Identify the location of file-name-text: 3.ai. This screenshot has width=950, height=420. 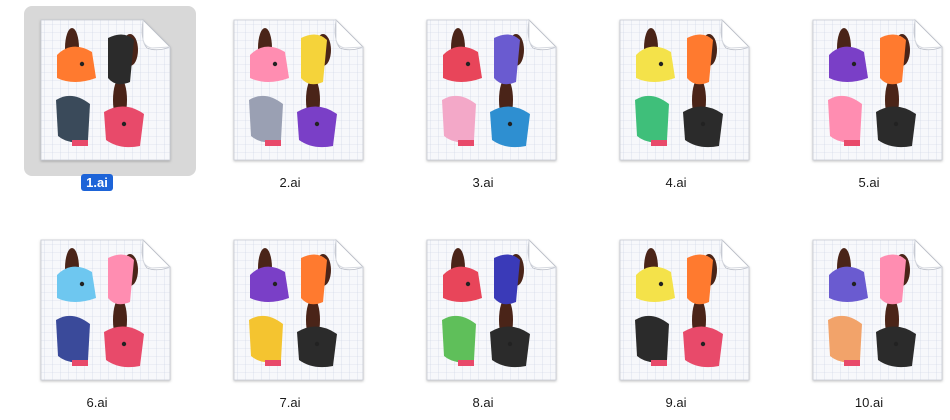
(483, 182).